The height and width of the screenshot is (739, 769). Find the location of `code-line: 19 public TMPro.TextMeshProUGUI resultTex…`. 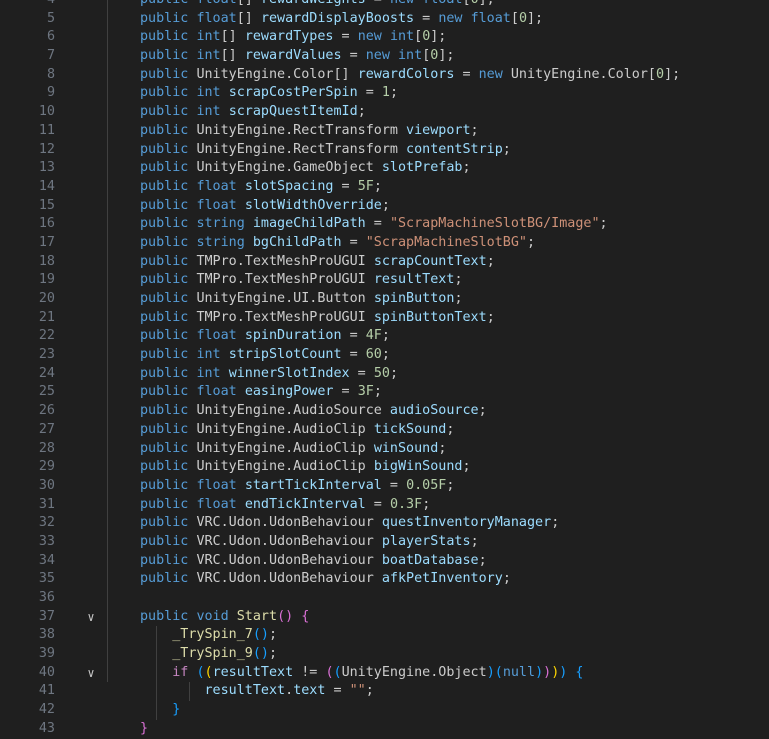

code-line: 19 public TMPro.TextMeshProUGUI resultTex… is located at coordinates (384, 280).